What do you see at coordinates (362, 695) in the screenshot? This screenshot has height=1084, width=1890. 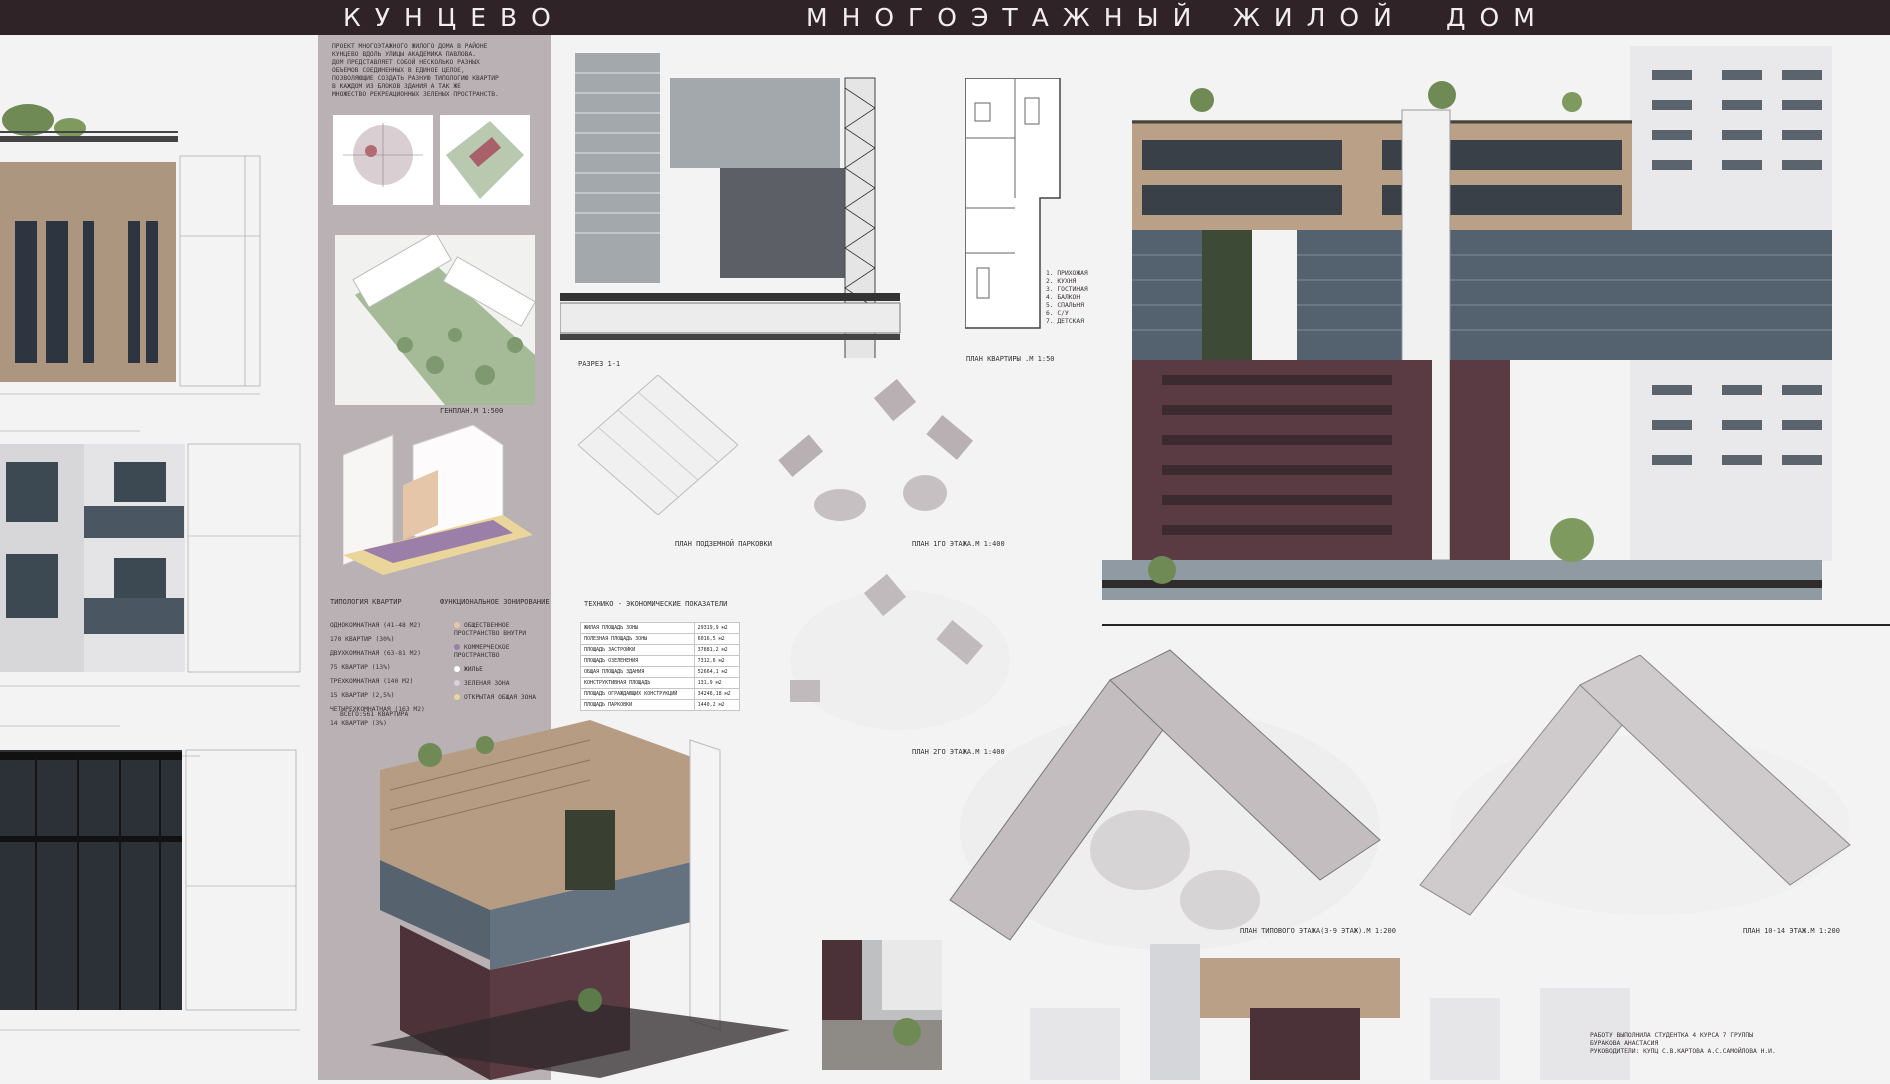 I see `typology-item: 15 КВАРТИР (2,5%)` at bounding box center [362, 695].